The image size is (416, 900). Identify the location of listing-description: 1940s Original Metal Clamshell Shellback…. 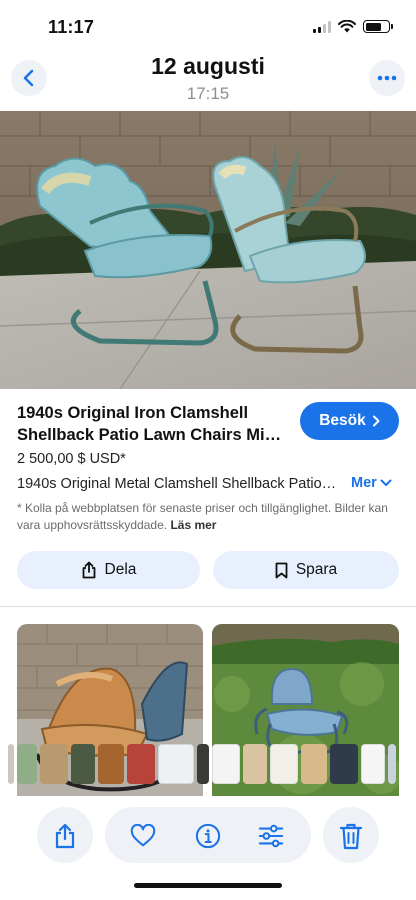
(177, 484).